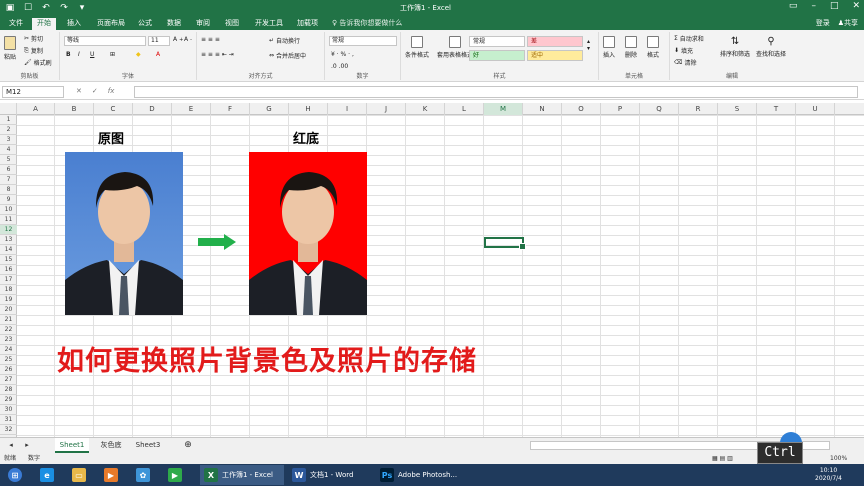  What do you see at coordinates (367, 23) in the screenshot?
I see `tell-me-box: ♀ 告诉我你想要做什么` at bounding box center [367, 23].